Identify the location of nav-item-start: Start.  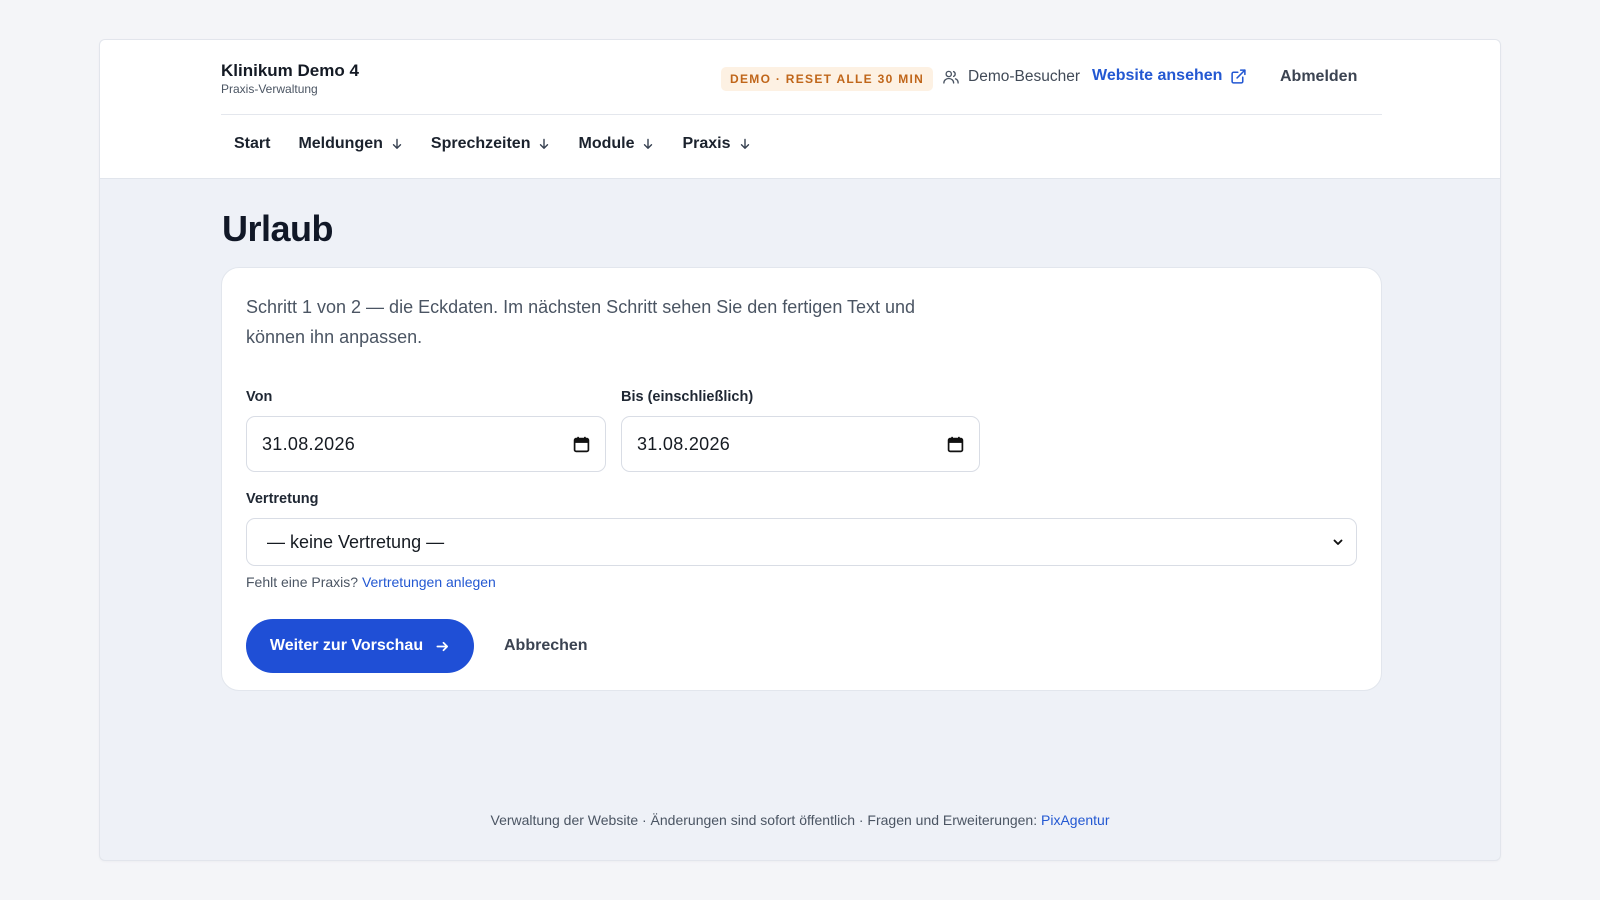
(252, 144).